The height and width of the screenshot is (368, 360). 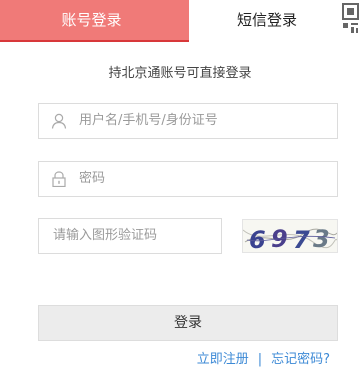 I want to click on active-tab-underline, so click(x=94, y=41).